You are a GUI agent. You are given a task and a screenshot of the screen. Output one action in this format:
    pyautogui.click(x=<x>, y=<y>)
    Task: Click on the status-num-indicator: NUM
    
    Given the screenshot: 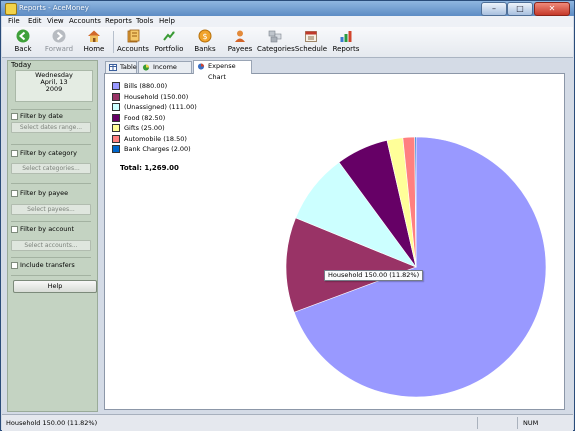 What is the action you would take?
    pyautogui.click(x=531, y=423)
    